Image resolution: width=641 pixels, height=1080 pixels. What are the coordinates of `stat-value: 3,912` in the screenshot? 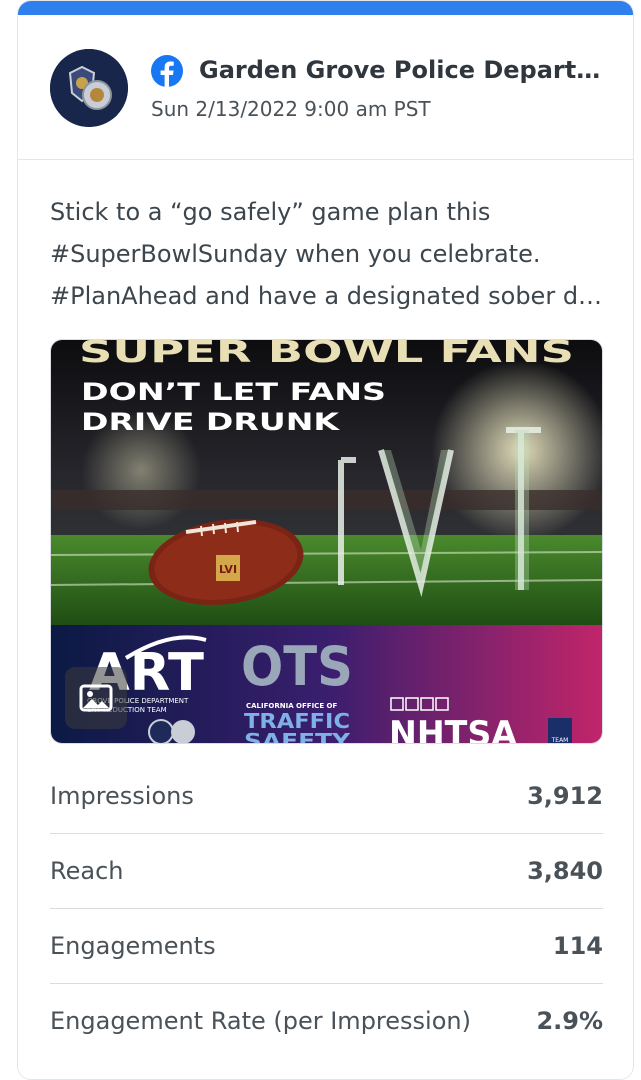 It's located at (565, 796).